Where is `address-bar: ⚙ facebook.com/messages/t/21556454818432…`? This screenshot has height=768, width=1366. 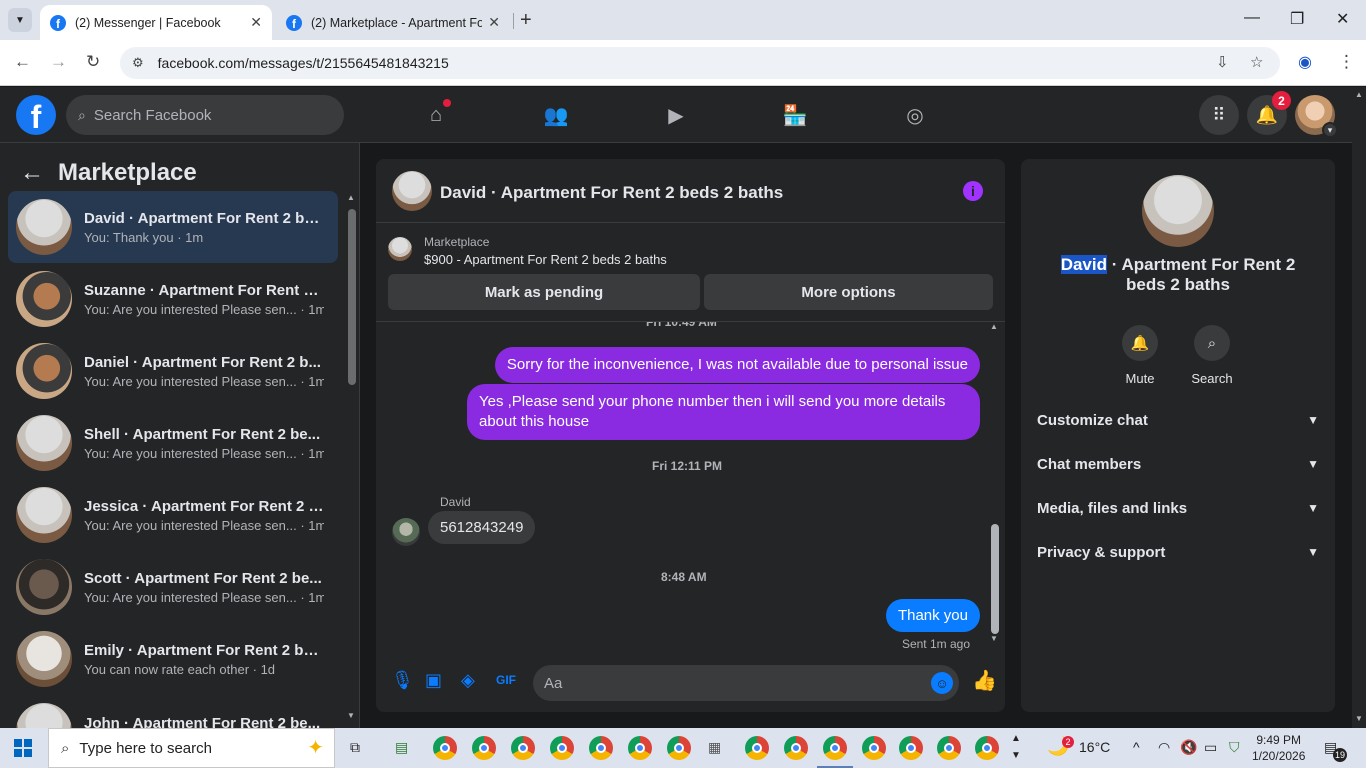 address-bar: ⚙ facebook.com/messages/t/21556454818432… is located at coordinates (700, 63).